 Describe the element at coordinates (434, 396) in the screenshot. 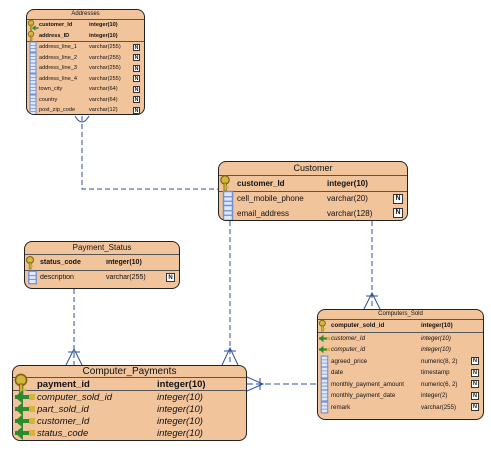

I see `column-type: integer(2)` at that location.